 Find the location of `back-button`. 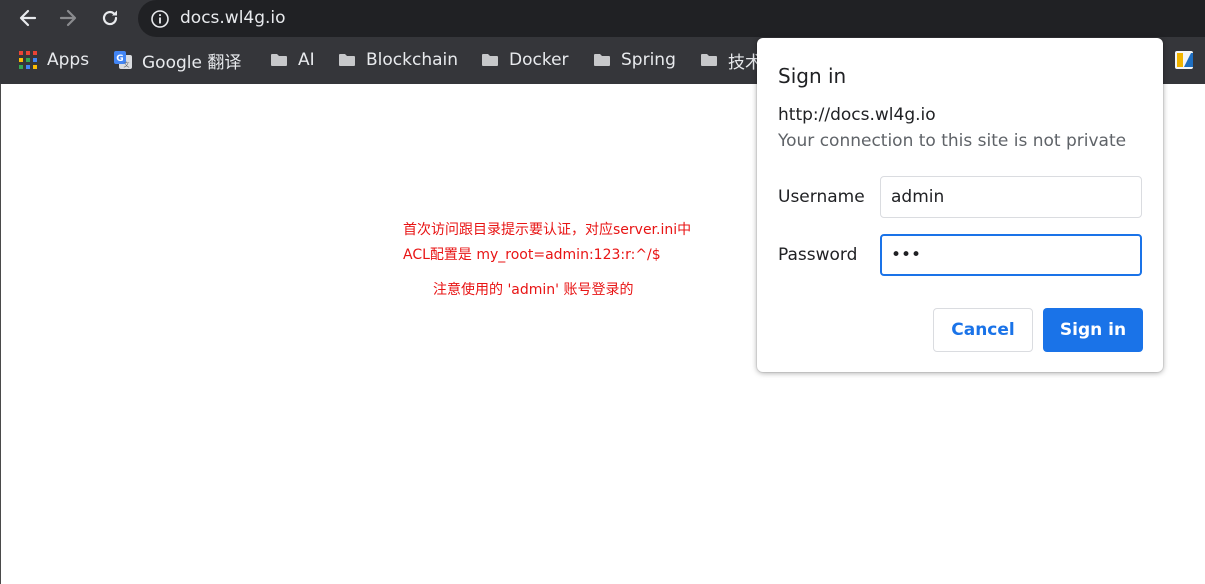

back-button is located at coordinates (28, 18).